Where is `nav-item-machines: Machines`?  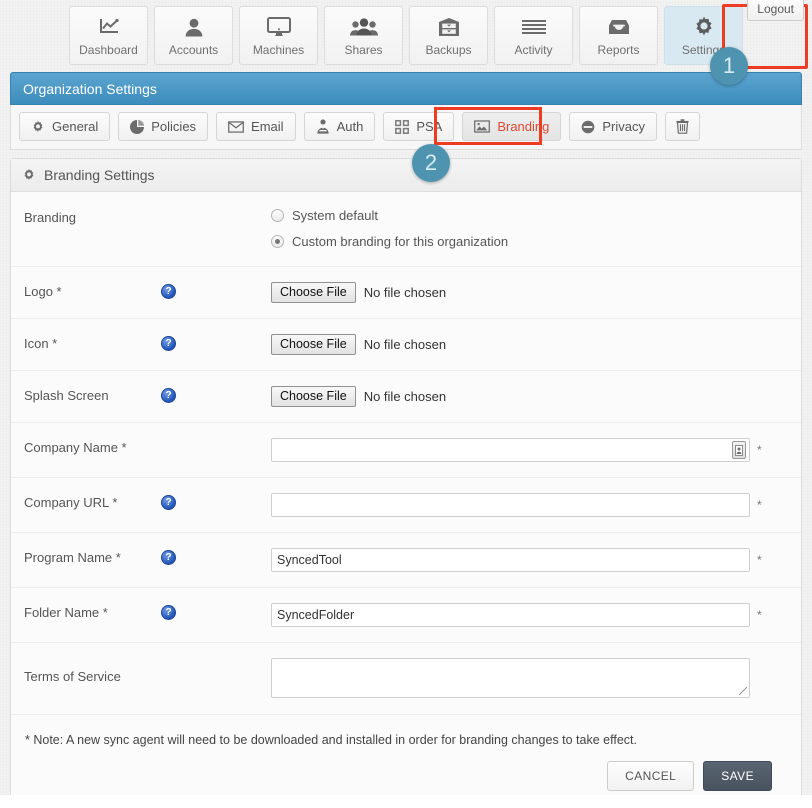 nav-item-machines: Machines is located at coordinates (278, 35).